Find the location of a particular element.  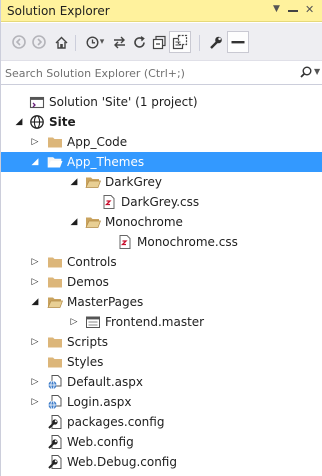

title-bar: Solution Explorer ▼ ✕ is located at coordinates (161, 11).